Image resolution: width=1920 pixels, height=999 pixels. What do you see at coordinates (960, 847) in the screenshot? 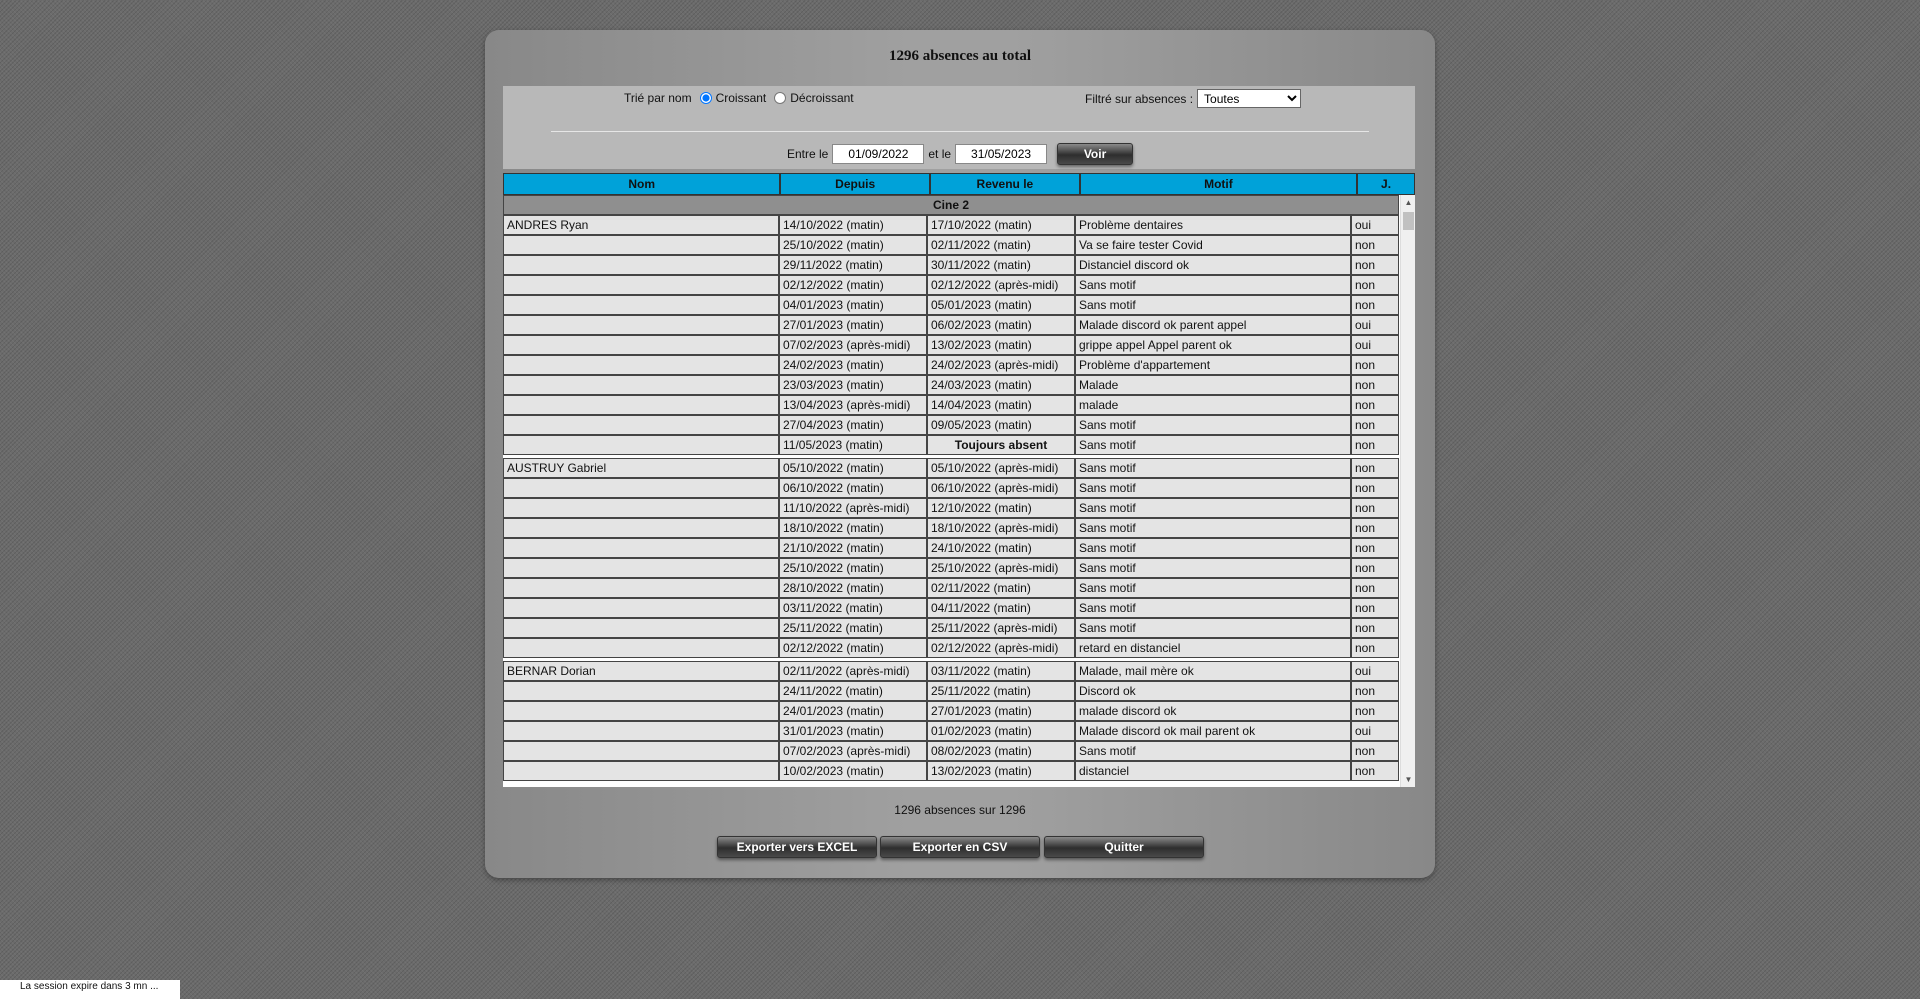
I see `export-csv-button: Exporter en CSV` at bounding box center [960, 847].